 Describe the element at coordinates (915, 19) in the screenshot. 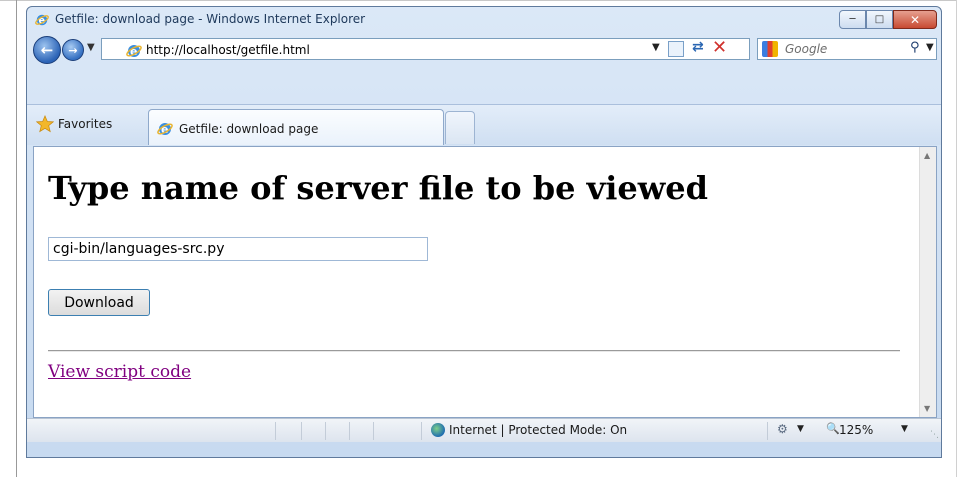

I see `close-button: ✕` at that location.